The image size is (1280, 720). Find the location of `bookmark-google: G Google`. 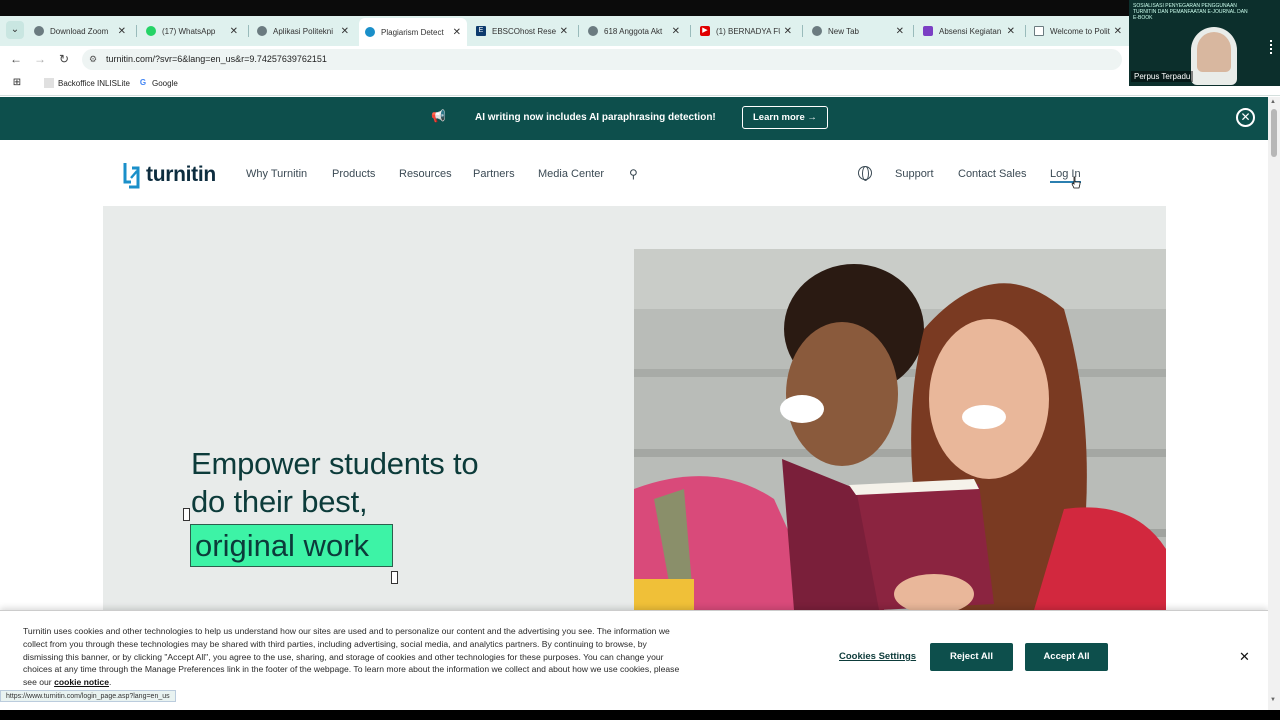

bookmark-google: G Google is located at coordinates (158, 83).